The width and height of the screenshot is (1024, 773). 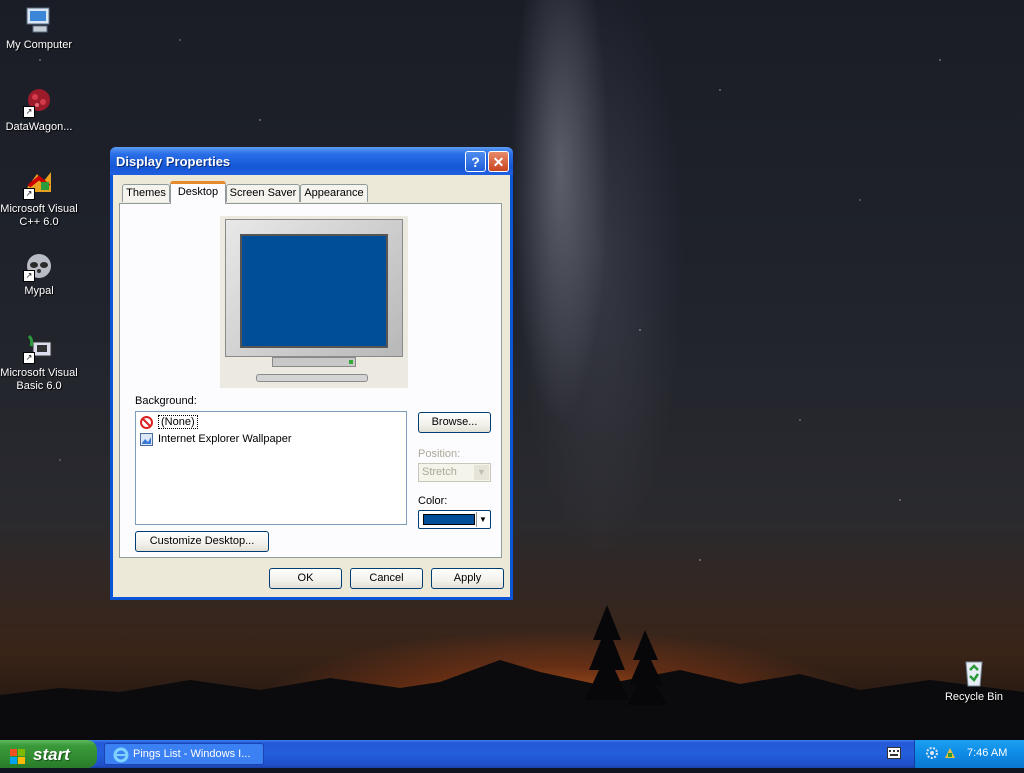 I want to click on desktop-icon-visual-basic: ↗ Microsoft Visual Basic 6.0, so click(x=39, y=362).